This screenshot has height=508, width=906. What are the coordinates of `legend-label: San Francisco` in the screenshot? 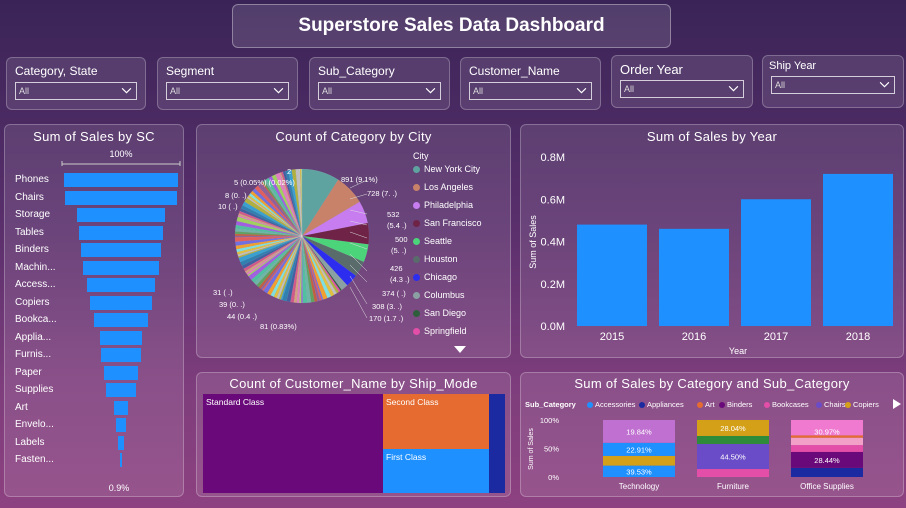 It's located at (453, 223).